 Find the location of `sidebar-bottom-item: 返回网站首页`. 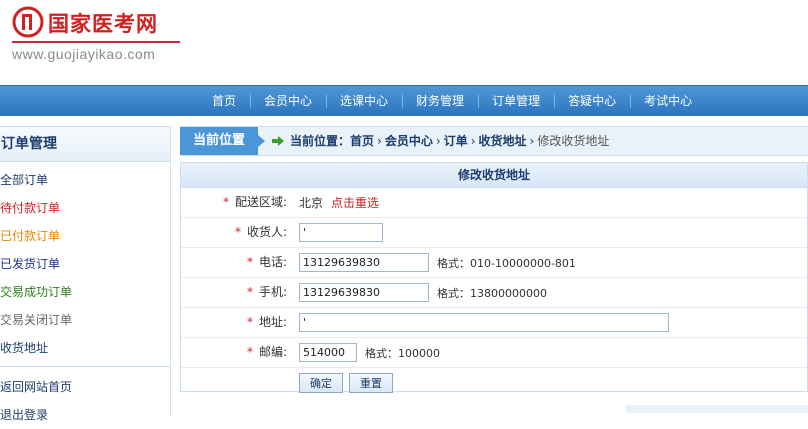

sidebar-bottom-item: 返回网站首页 is located at coordinates (85, 387).